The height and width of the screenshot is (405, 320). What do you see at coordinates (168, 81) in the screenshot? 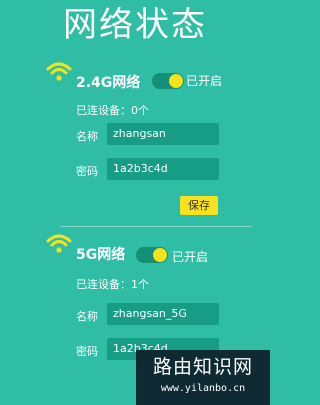
I see `wifi-24g-toggle` at bounding box center [168, 81].